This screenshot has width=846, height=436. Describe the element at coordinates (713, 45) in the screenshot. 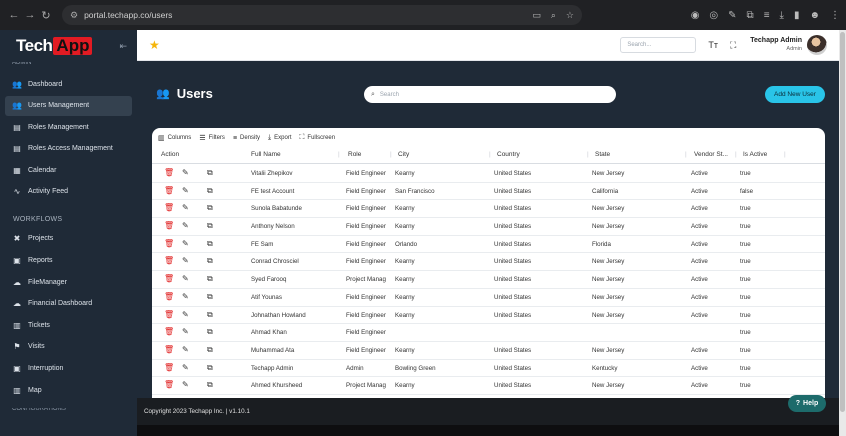

I see `text-size-icon: Tт` at that location.